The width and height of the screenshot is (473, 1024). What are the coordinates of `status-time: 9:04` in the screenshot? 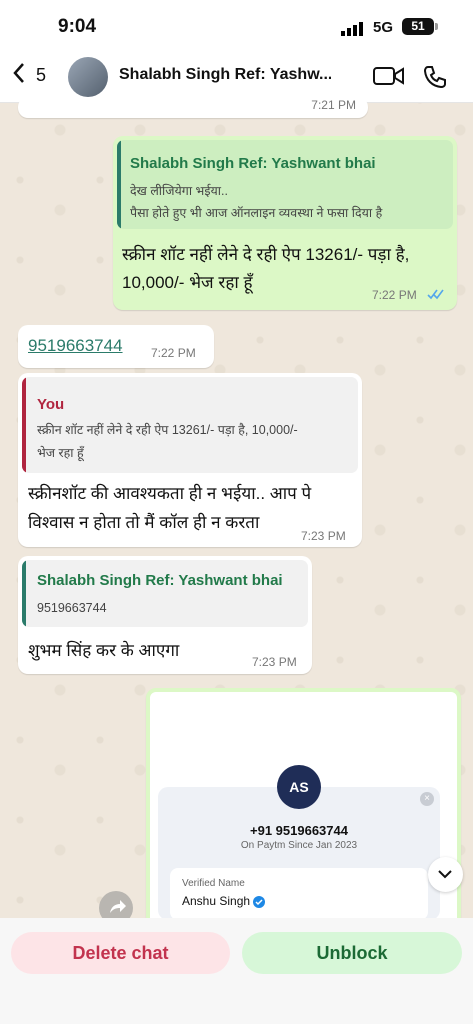 It's located at (77, 26).